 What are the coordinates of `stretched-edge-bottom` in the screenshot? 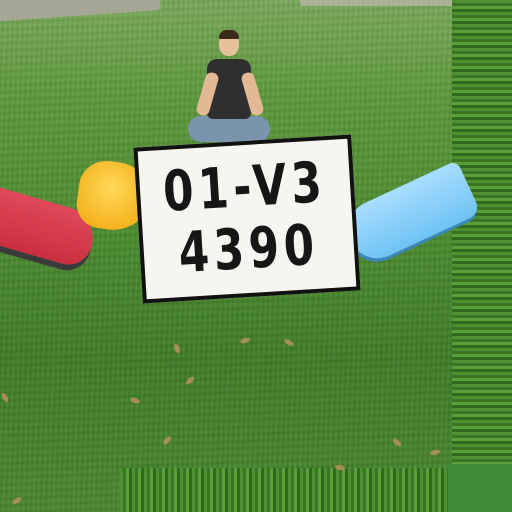 It's located at (285, 490).